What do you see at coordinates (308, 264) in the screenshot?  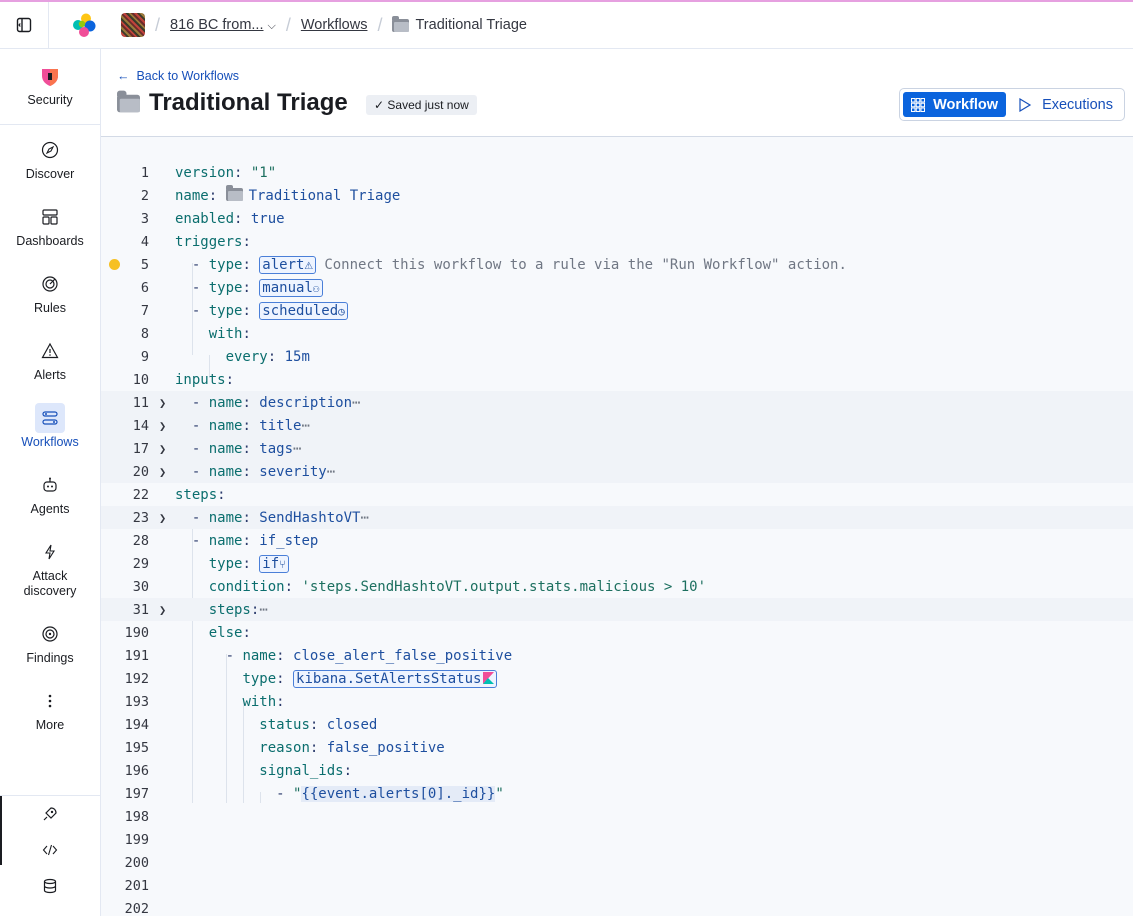 I see `alert-triangle-icon: ⚠` at bounding box center [308, 264].